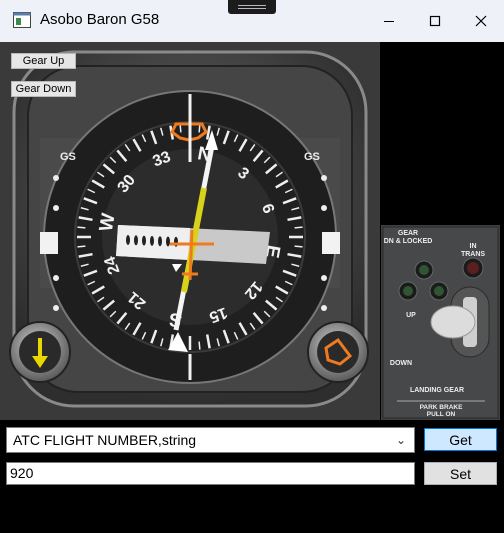 The image size is (504, 533). What do you see at coordinates (100, 19) in the screenshot?
I see `window-title: Asobo Baron G58` at bounding box center [100, 19].